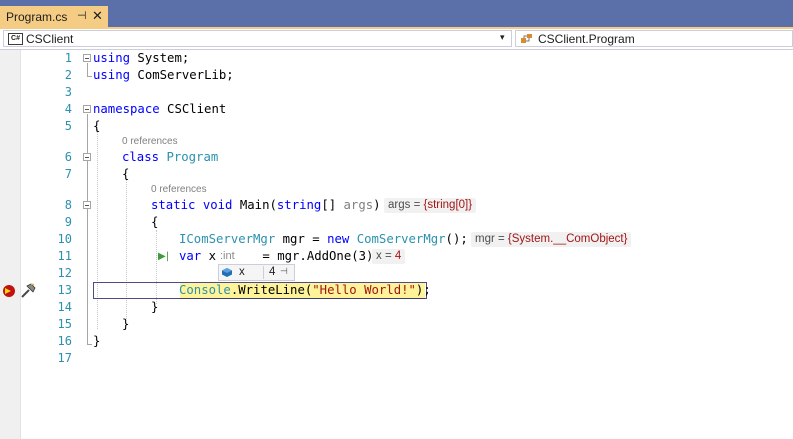 The image size is (793, 439). What do you see at coordinates (64, 273) in the screenshot?
I see `line-number: 12` at bounding box center [64, 273].